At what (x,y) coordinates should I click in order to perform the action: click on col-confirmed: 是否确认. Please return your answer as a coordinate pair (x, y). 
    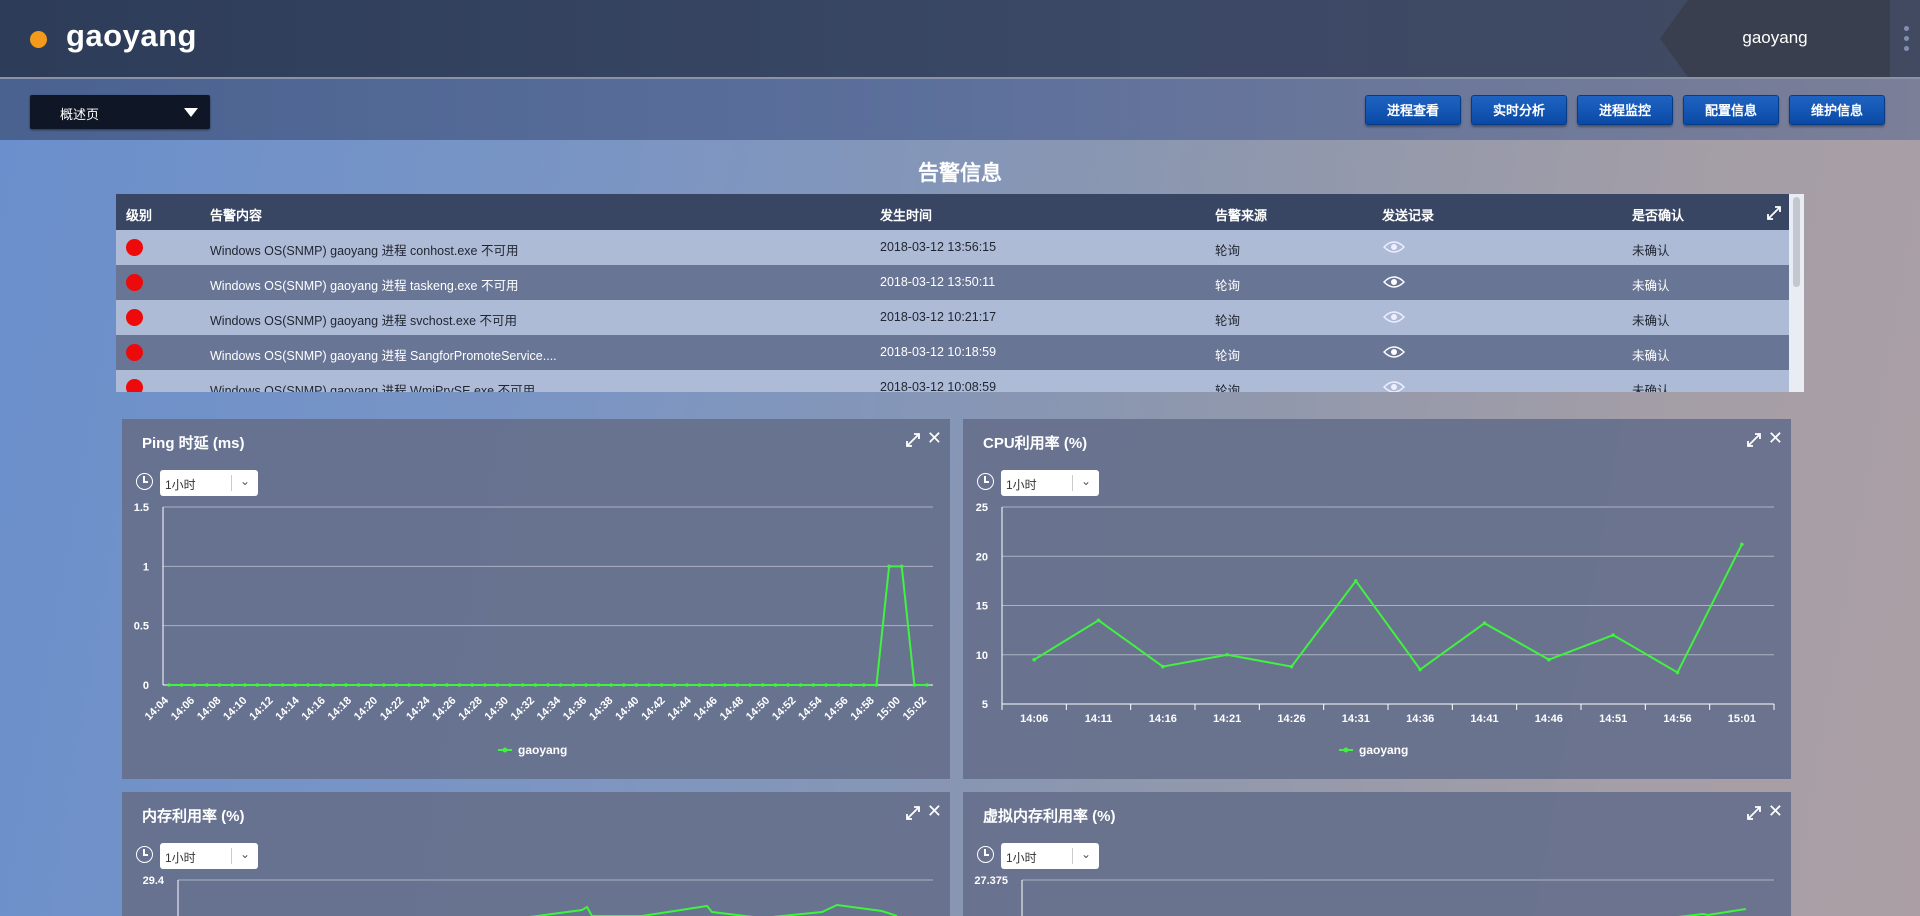
    Looking at the image, I should click on (1658, 214).